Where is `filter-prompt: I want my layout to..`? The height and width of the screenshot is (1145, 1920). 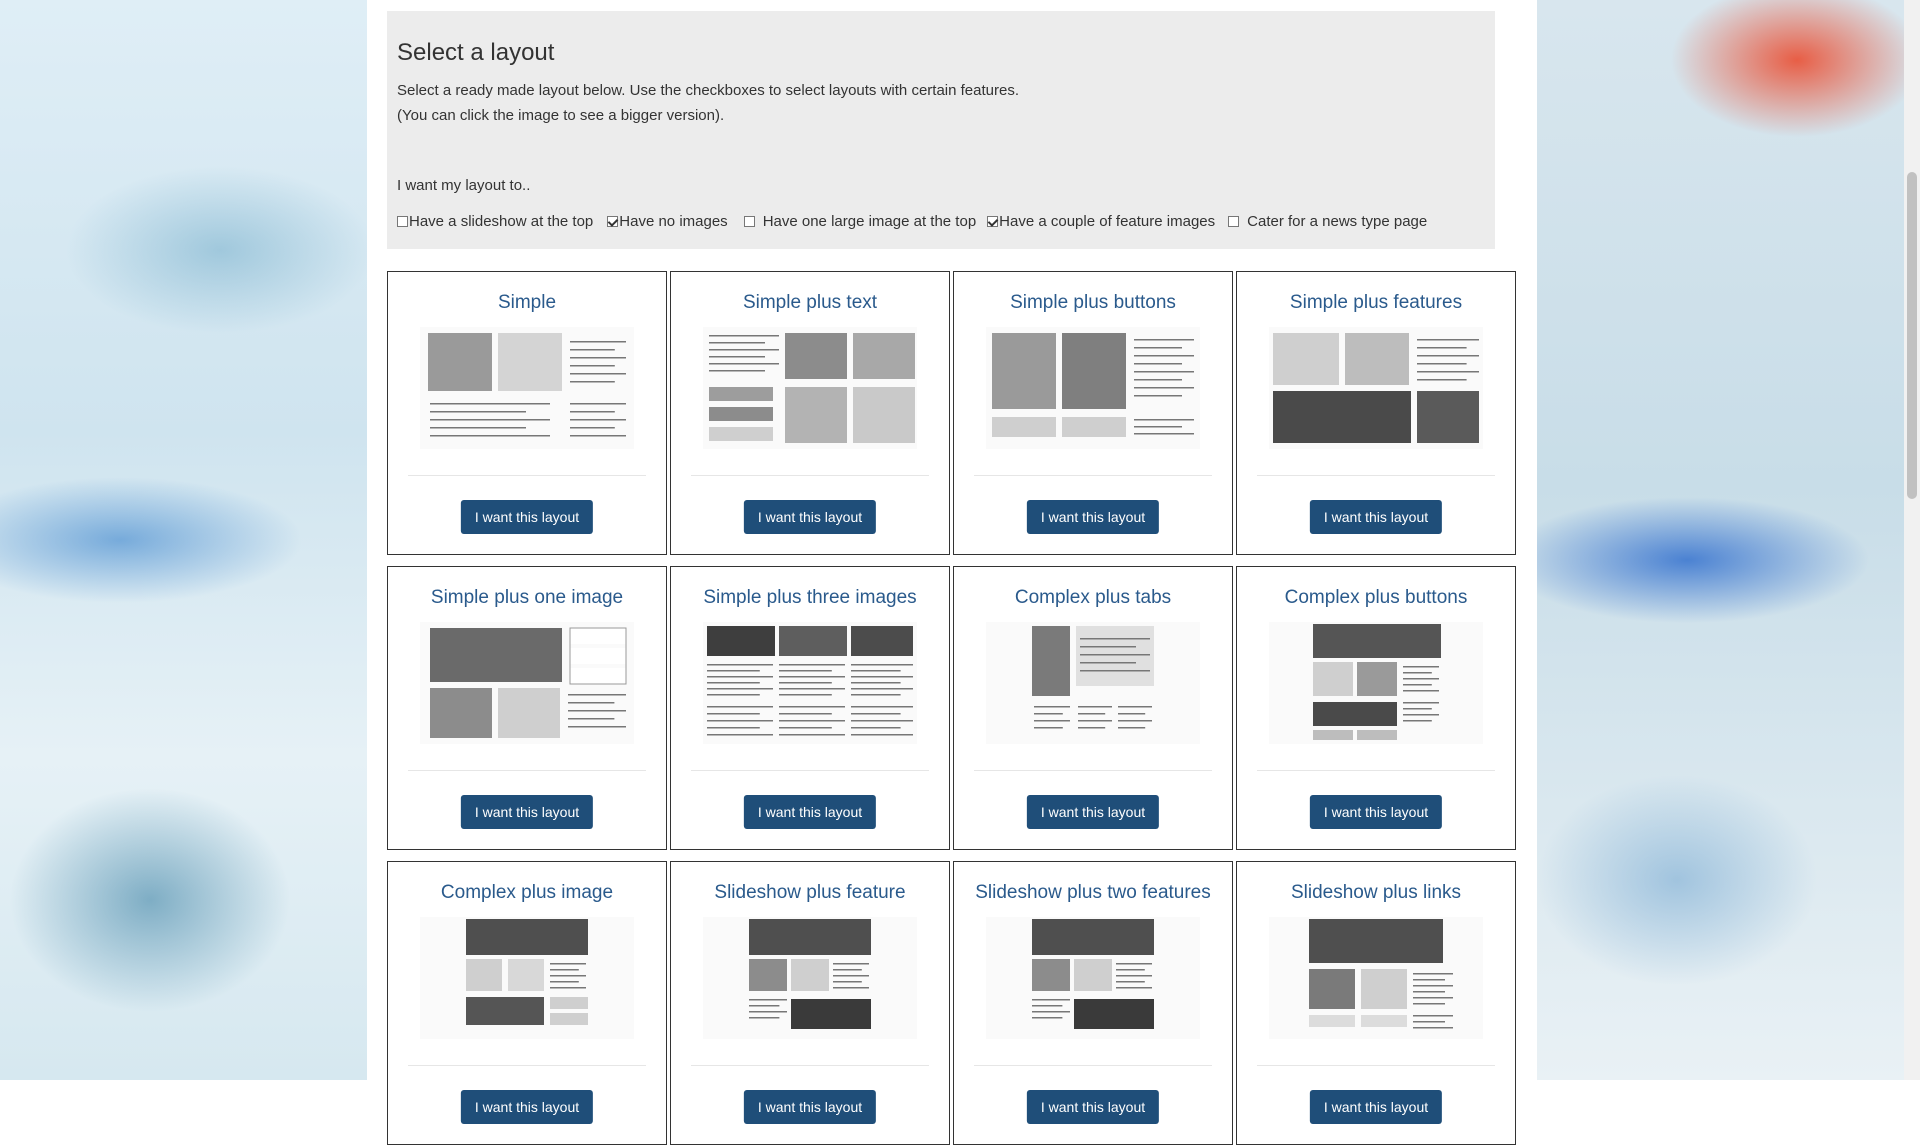
filter-prompt: I want my layout to.. is located at coordinates (464, 185).